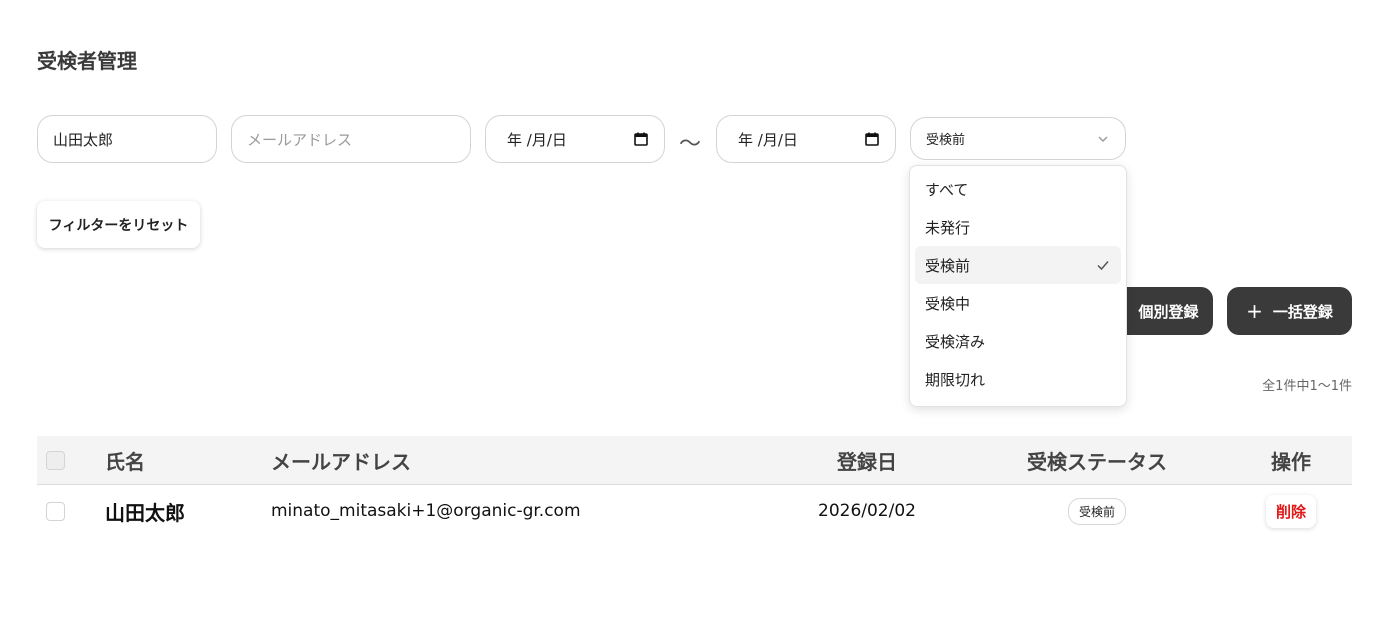  Describe the element at coordinates (1018, 189) in the screenshot. I see `status-option-all: すべて` at that location.